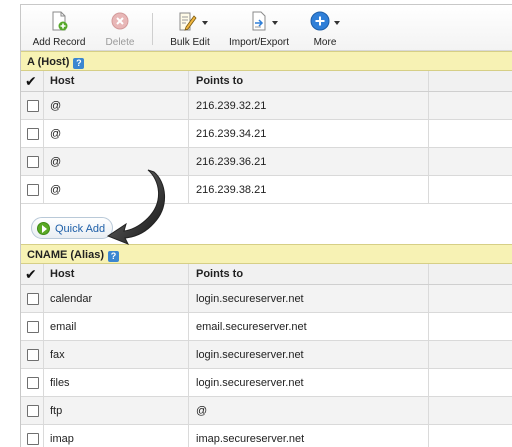  I want to click on delete-icon, so click(120, 21).